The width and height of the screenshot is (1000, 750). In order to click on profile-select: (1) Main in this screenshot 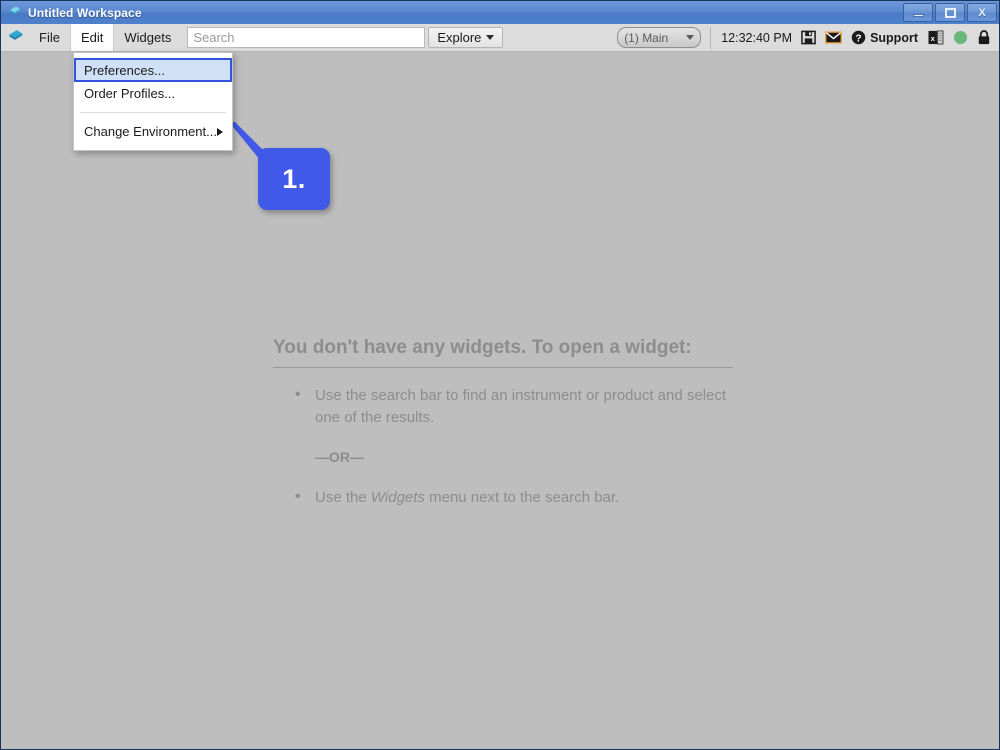, I will do `click(659, 37)`.